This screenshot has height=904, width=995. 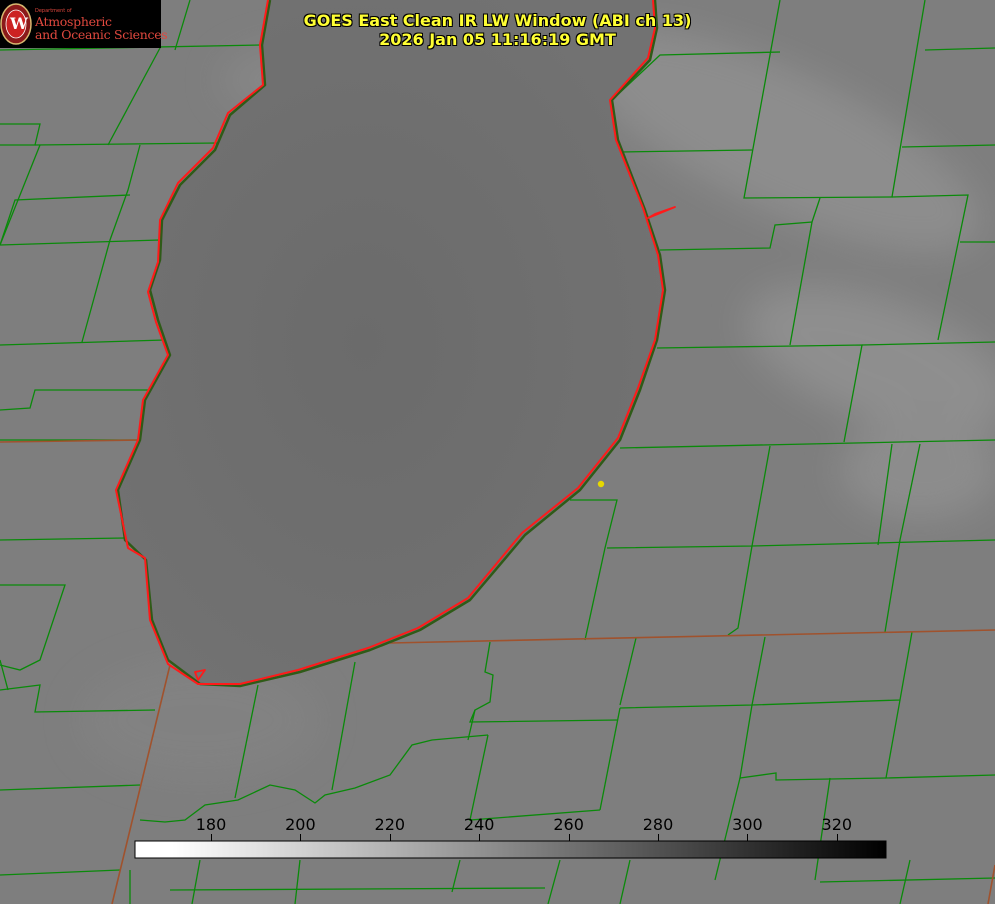 What do you see at coordinates (510, 849) in the screenshot?
I see `colorbar-gradient` at bounding box center [510, 849].